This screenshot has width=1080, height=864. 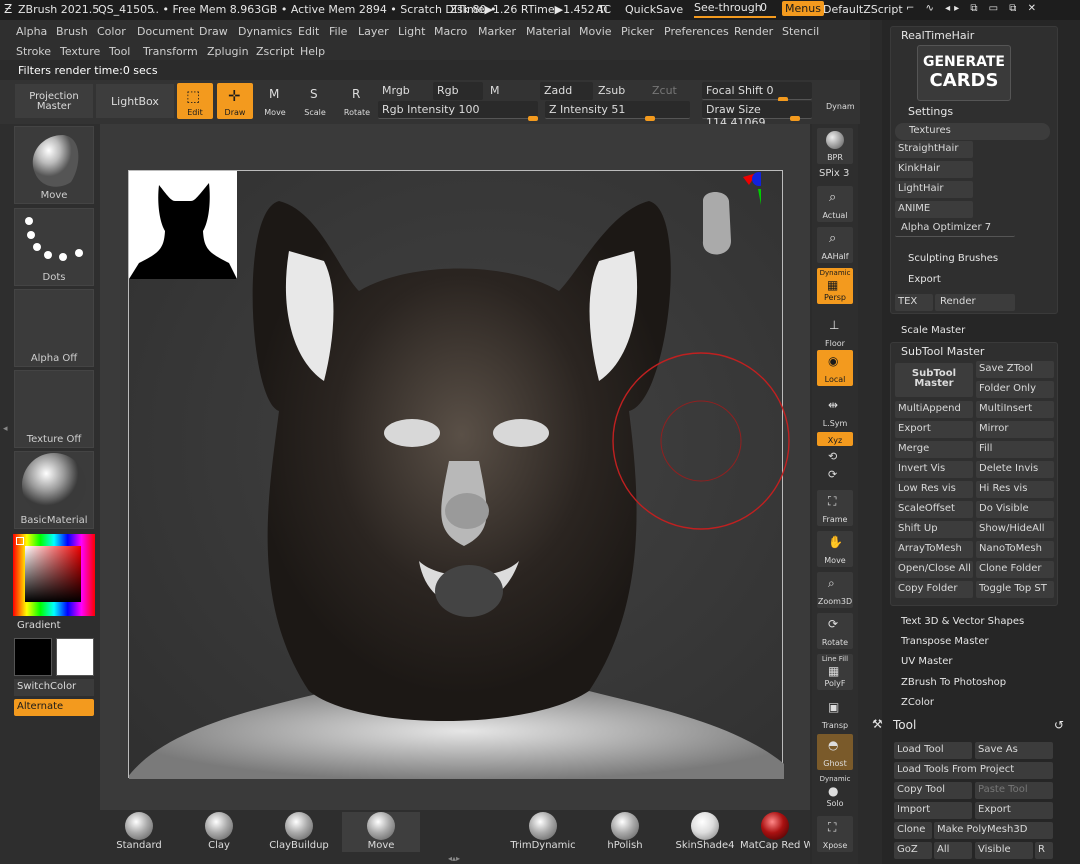 I want to click on goz-button: GoZ, so click(x=913, y=850).